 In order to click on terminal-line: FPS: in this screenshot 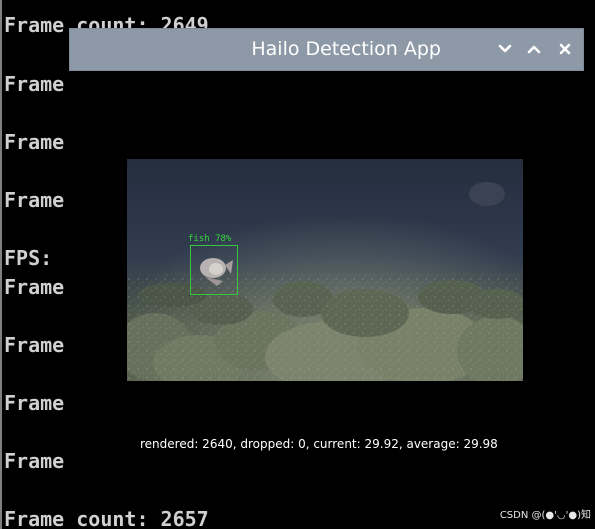, I will do `click(28, 258)`.